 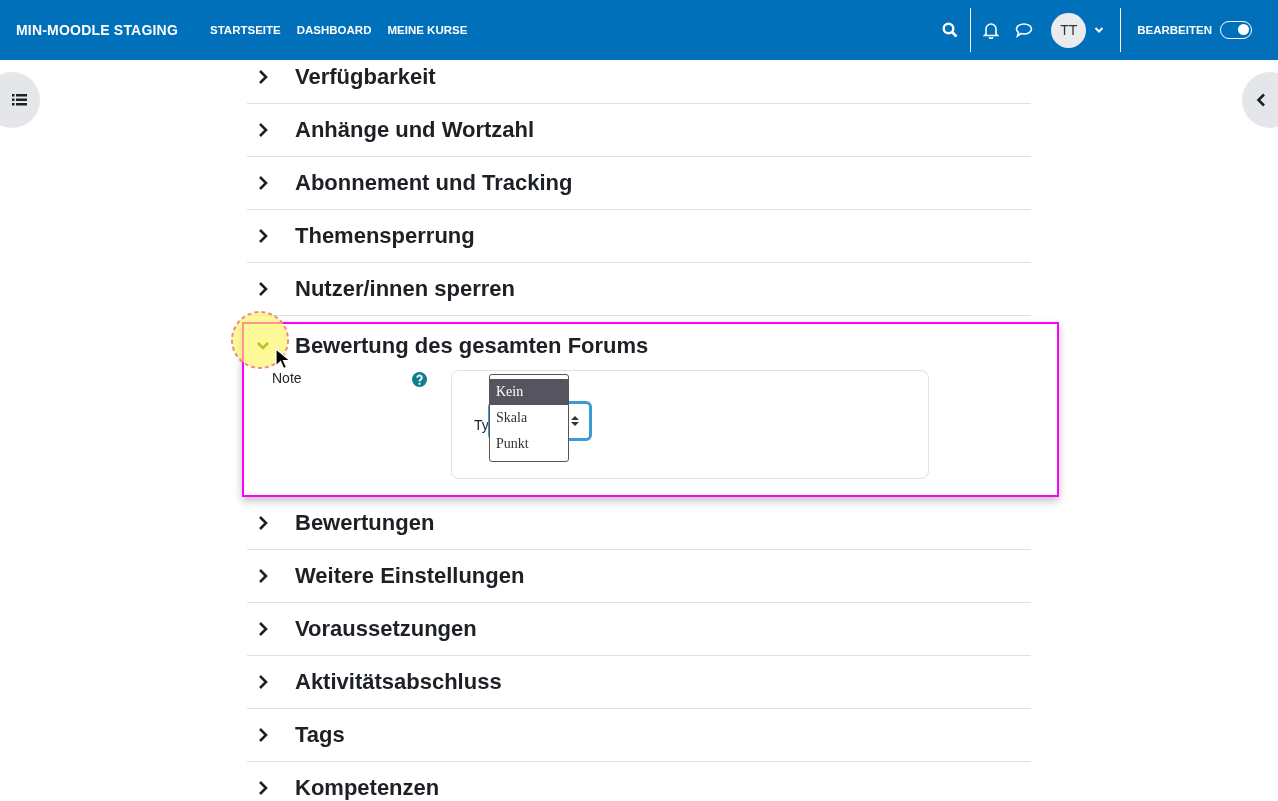 What do you see at coordinates (398, 682) in the screenshot?
I see `section-heading: Aktivitätsabschluss` at bounding box center [398, 682].